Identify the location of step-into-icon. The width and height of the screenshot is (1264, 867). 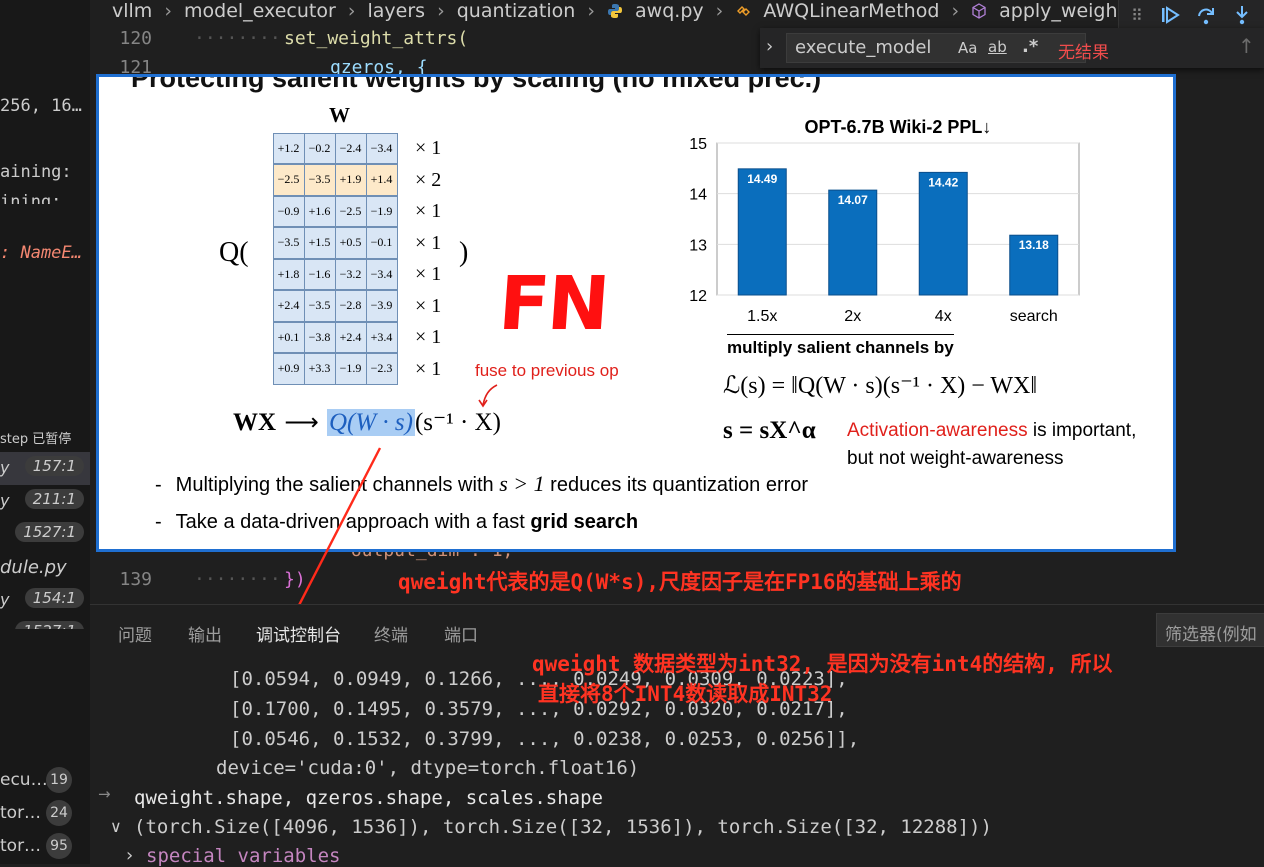
(1242, 17).